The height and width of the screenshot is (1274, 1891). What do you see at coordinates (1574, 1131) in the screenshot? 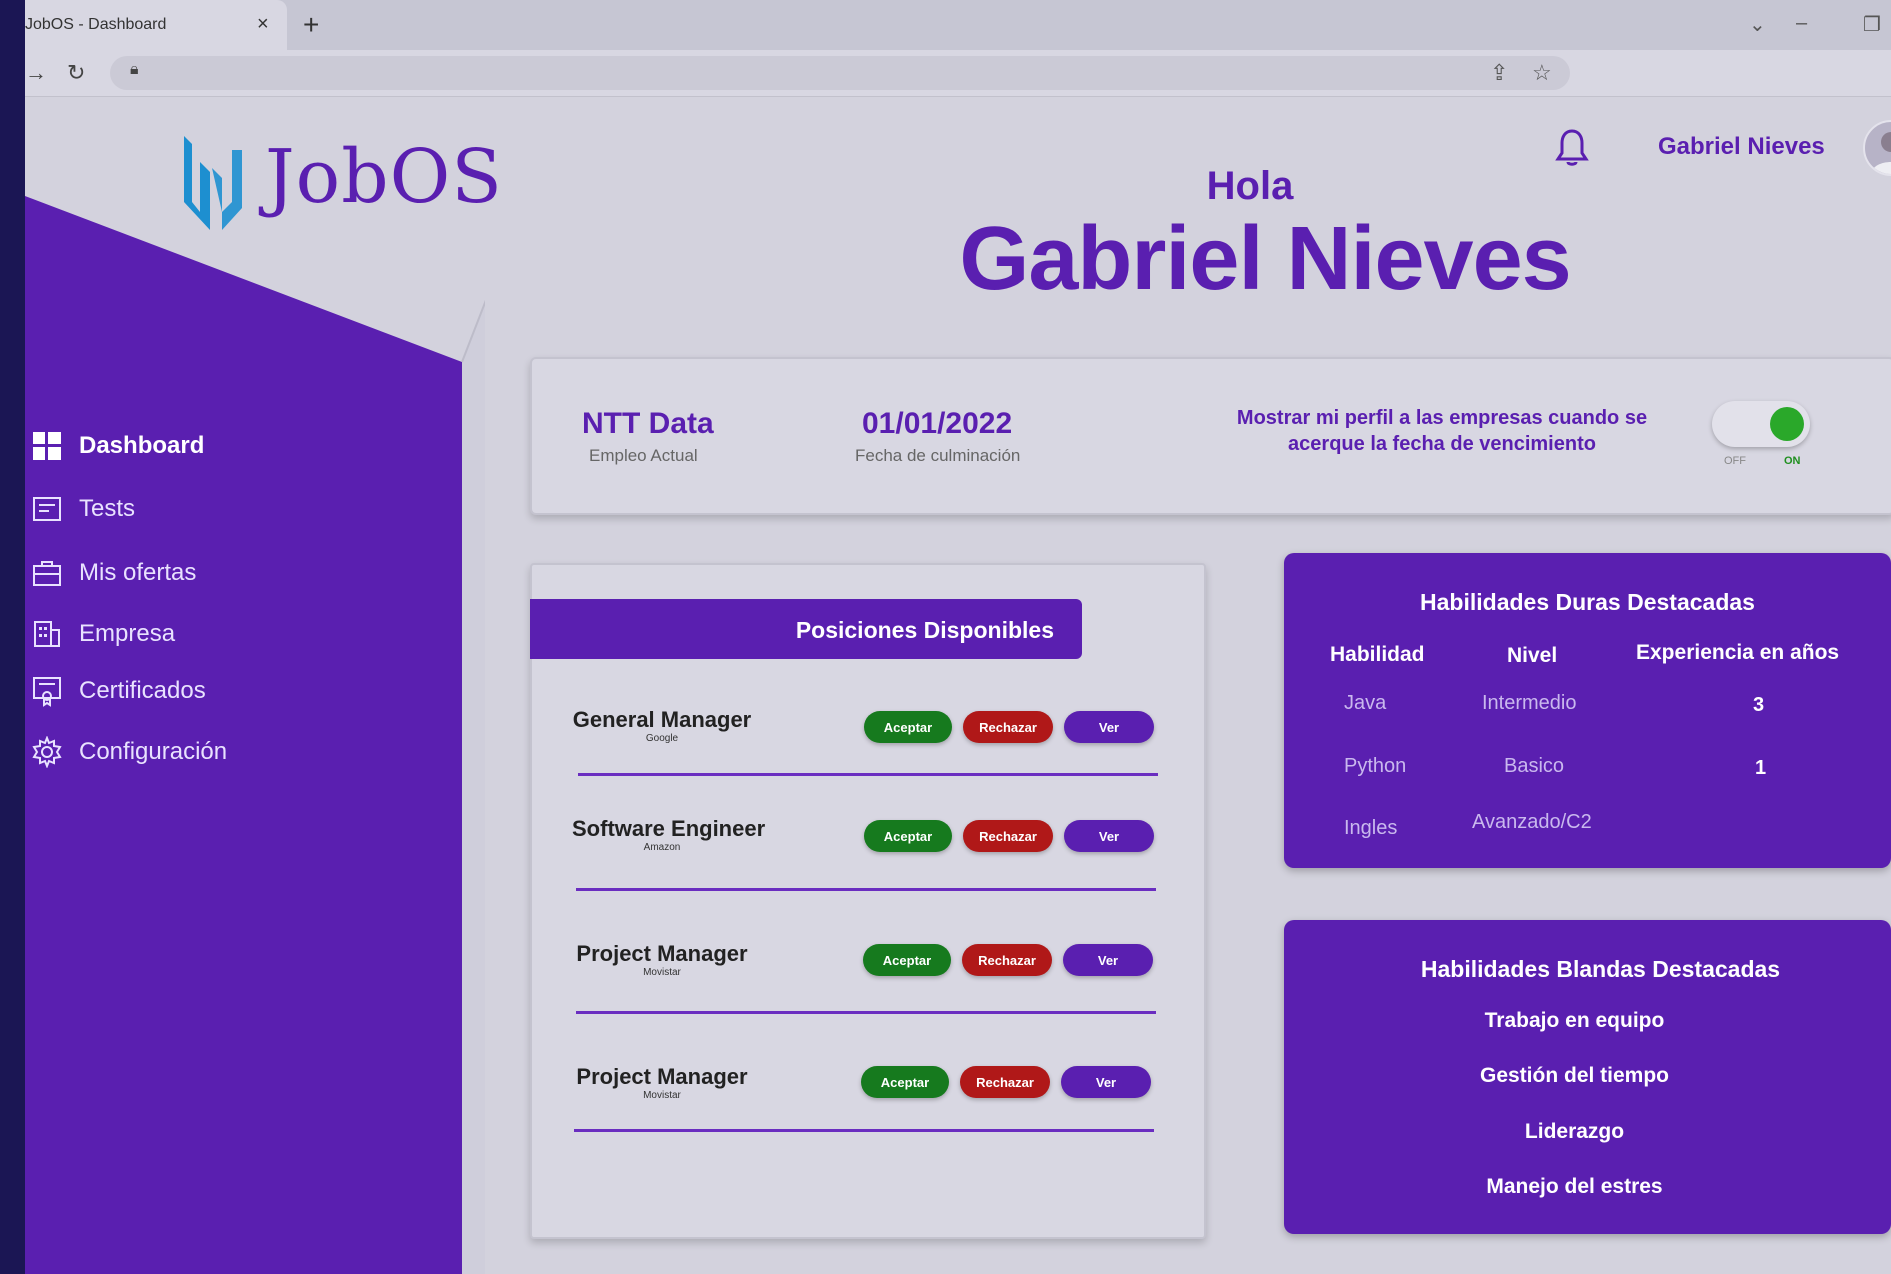
I see `soft-skill-item: Liderazgo` at bounding box center [1574, 1131].